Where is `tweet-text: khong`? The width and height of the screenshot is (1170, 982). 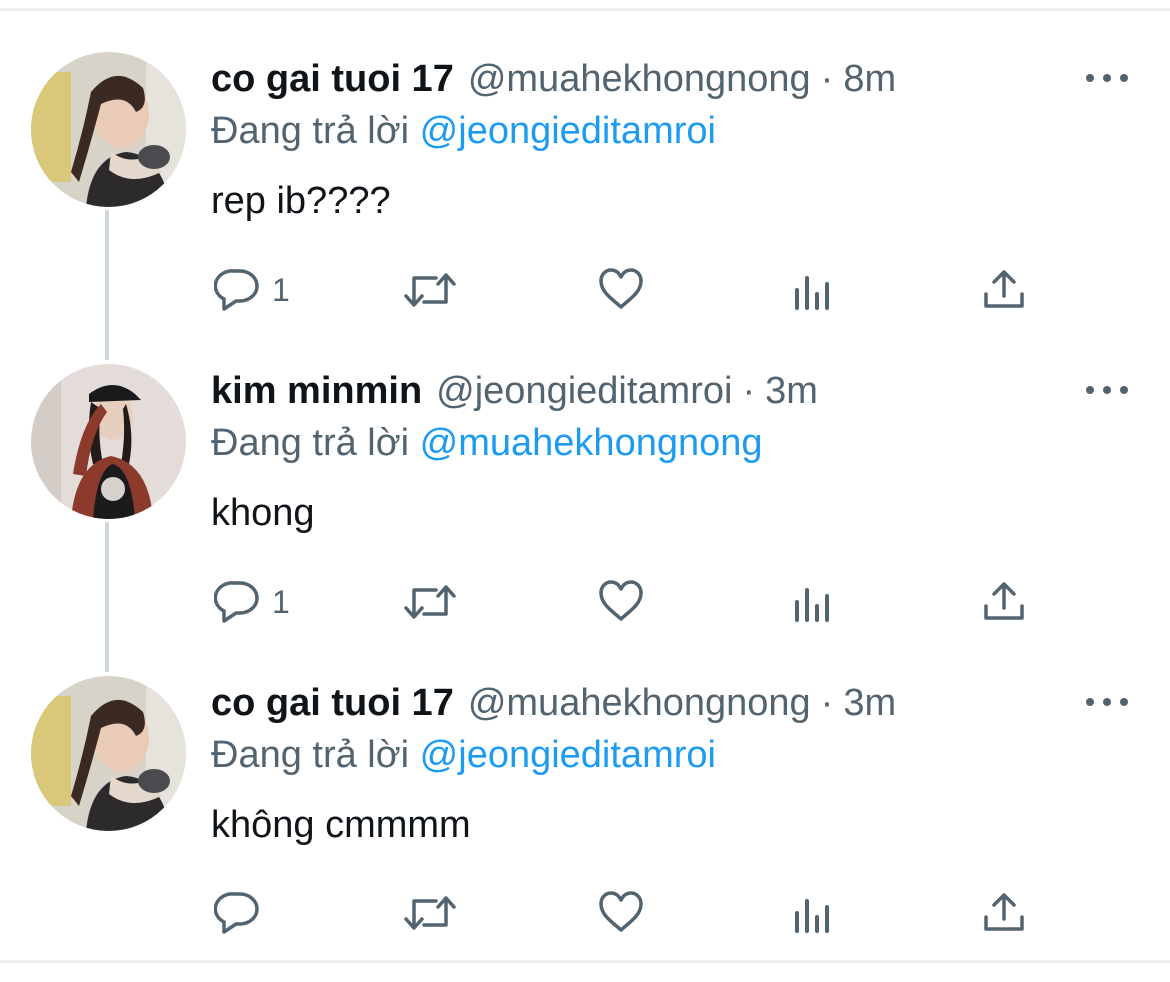
tweet-text: khong is located at coordinates (263, 513).